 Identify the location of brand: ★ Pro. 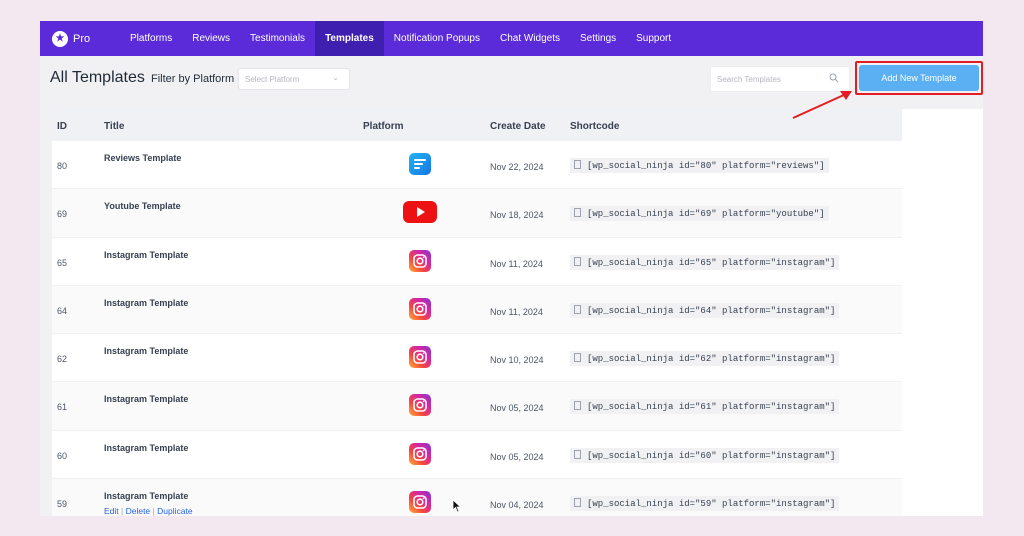
(80, 38).